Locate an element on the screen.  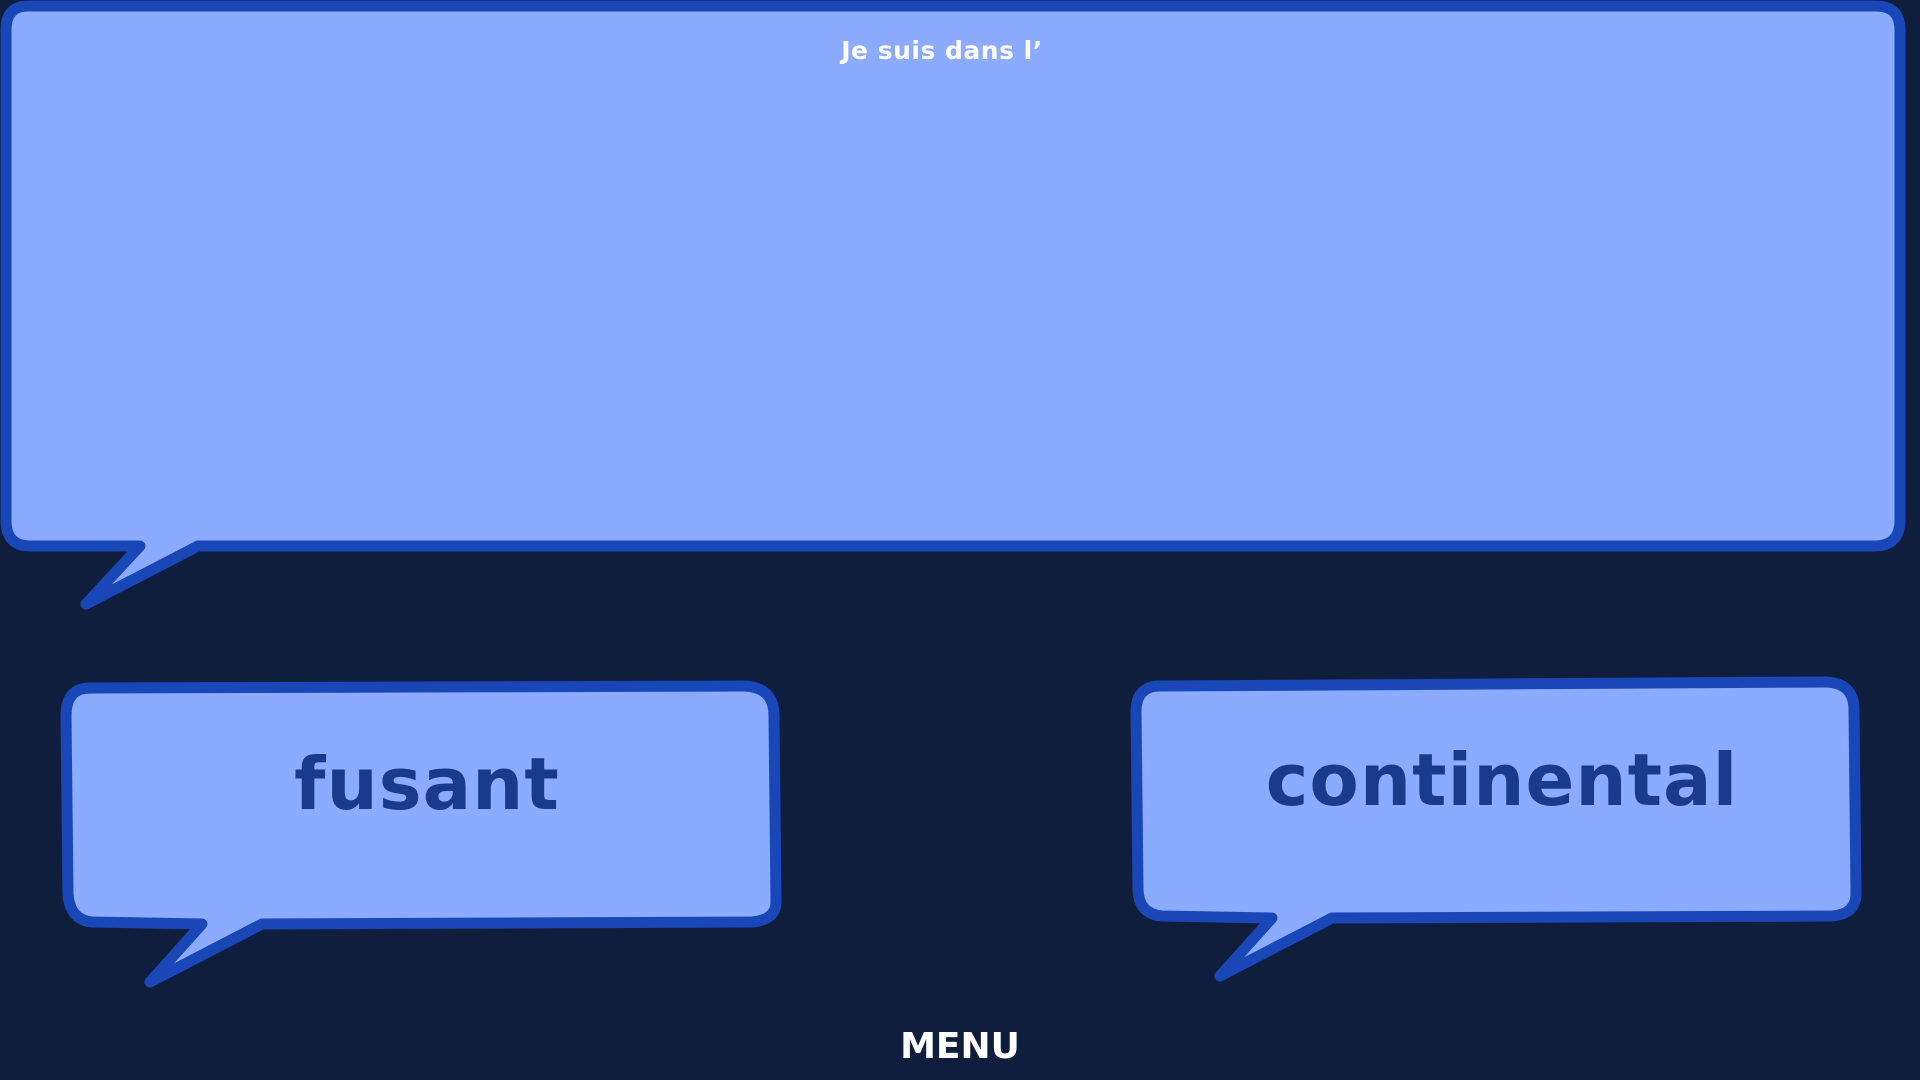
question-prompt: Je suis dans l’ is located at coordinates (942, 50).